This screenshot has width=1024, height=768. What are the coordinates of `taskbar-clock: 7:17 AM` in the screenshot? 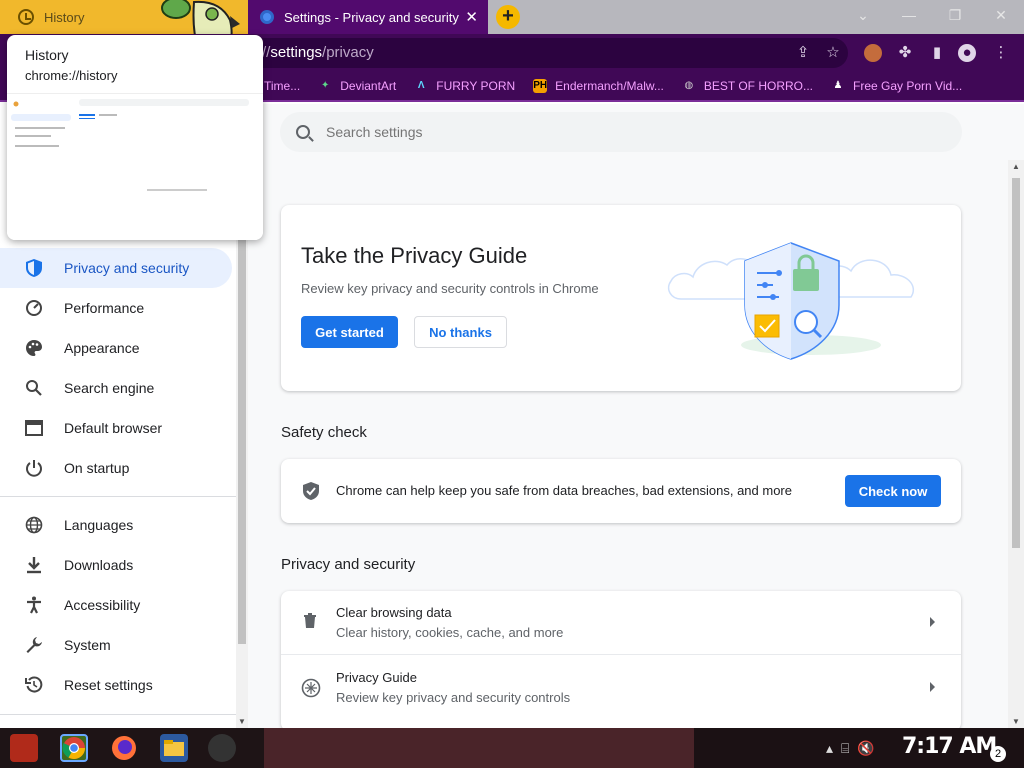 It's located at (949, 746).